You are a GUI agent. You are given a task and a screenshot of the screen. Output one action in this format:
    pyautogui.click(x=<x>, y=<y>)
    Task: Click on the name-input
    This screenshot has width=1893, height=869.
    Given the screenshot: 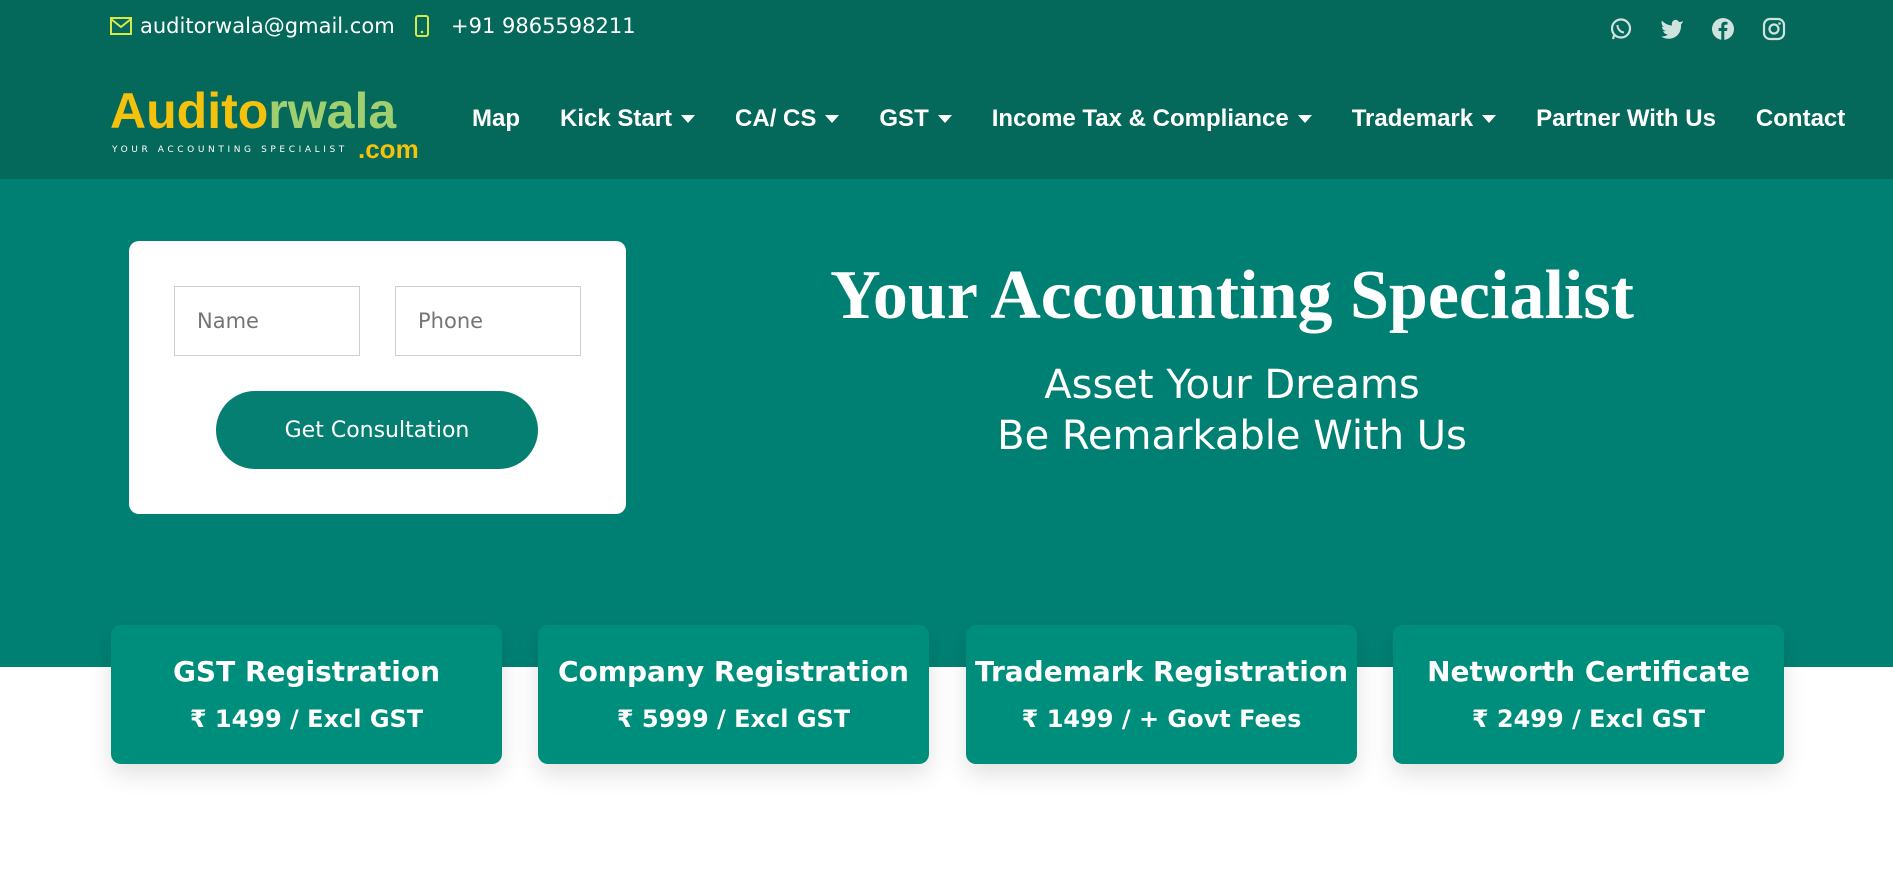 What is the action you would take?
    pyautogui.click(x=267, y=321)
    